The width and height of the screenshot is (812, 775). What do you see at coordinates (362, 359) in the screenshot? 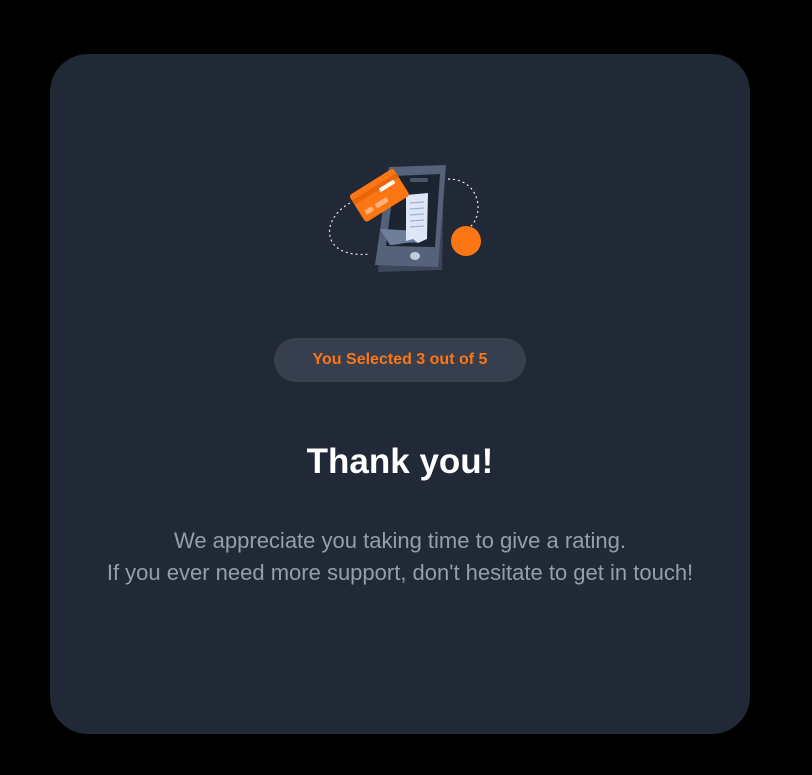
I see `badge-prefix: You Selected` at bounding box center [362, 359].